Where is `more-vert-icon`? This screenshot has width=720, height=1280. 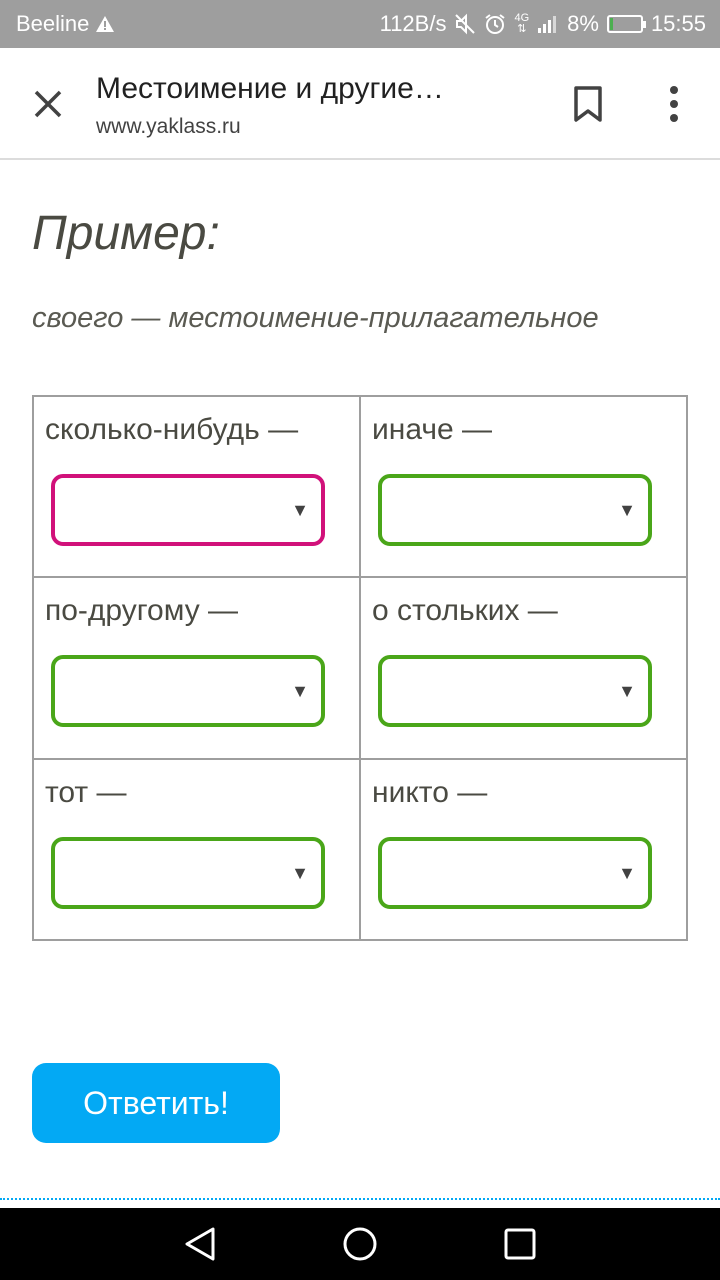
more-vert-icon is located at coordinates (674, 104).